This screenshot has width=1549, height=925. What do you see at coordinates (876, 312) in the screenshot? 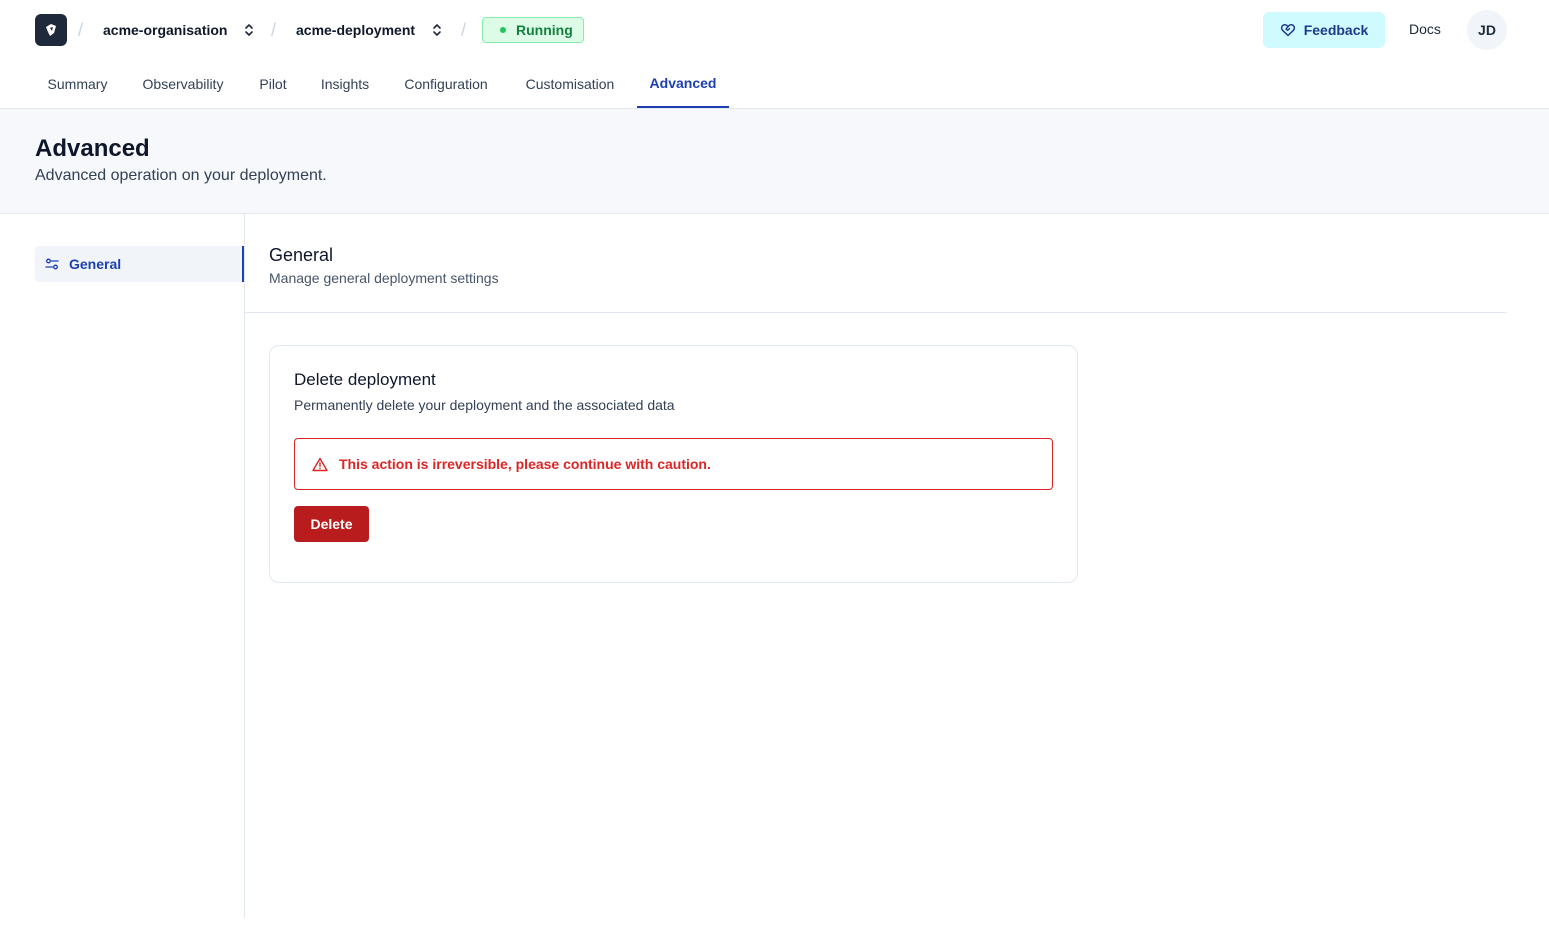
I see `section-divider` at bounding box center [876, 312].